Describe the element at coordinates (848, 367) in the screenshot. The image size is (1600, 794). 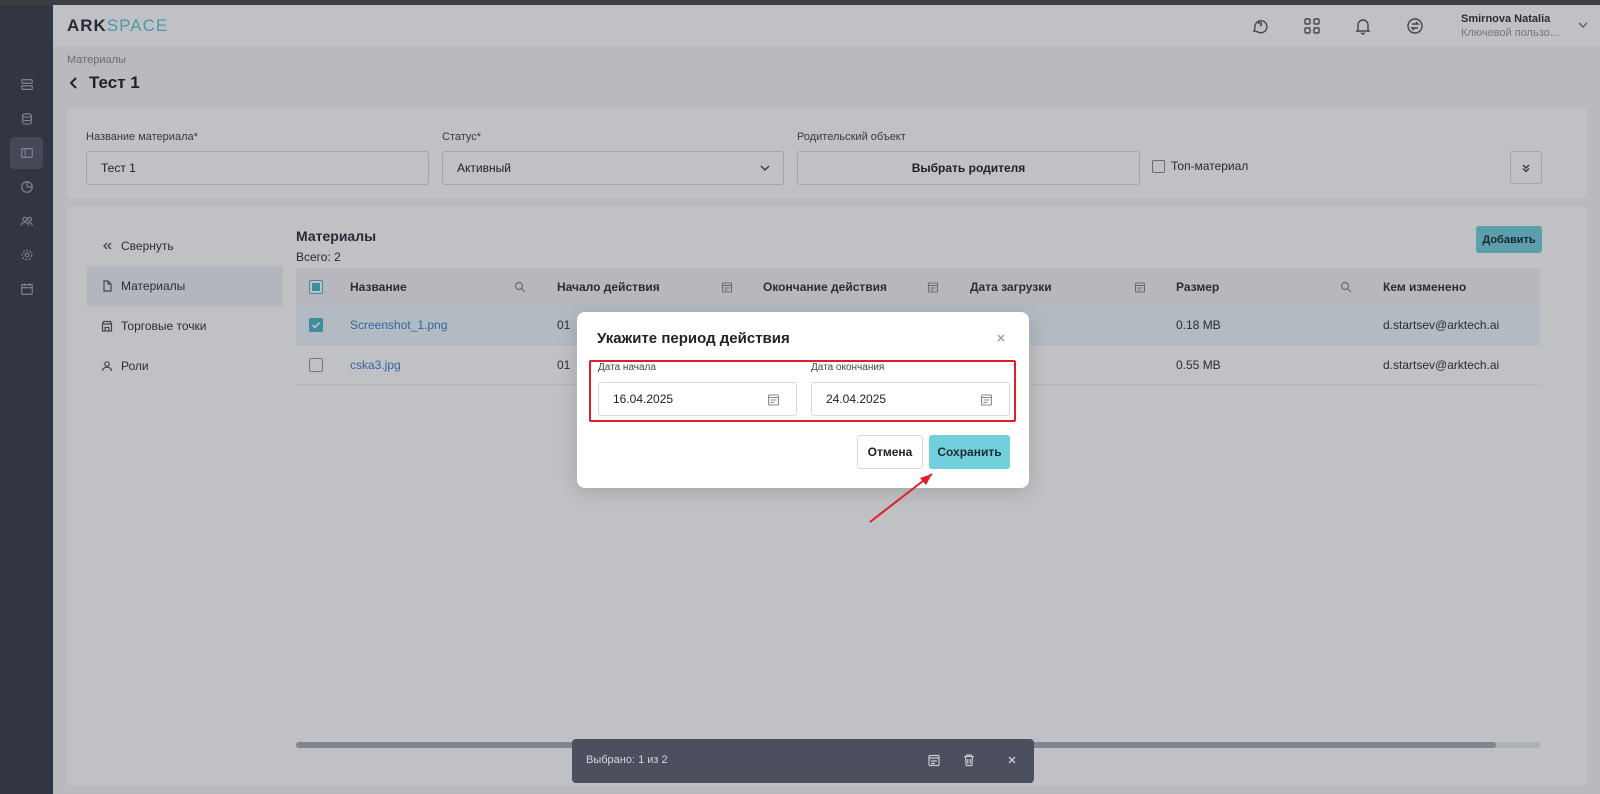
I see `end-date-label: Дата окончания` at that location.